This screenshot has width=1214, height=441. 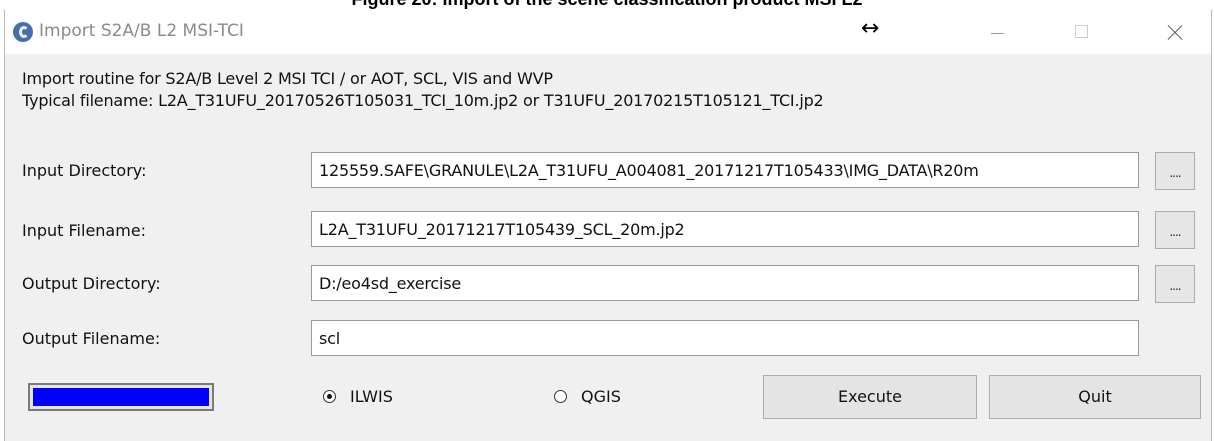 I want to click on output-directory-label: Output Directory:, so click(x=91, y=283).